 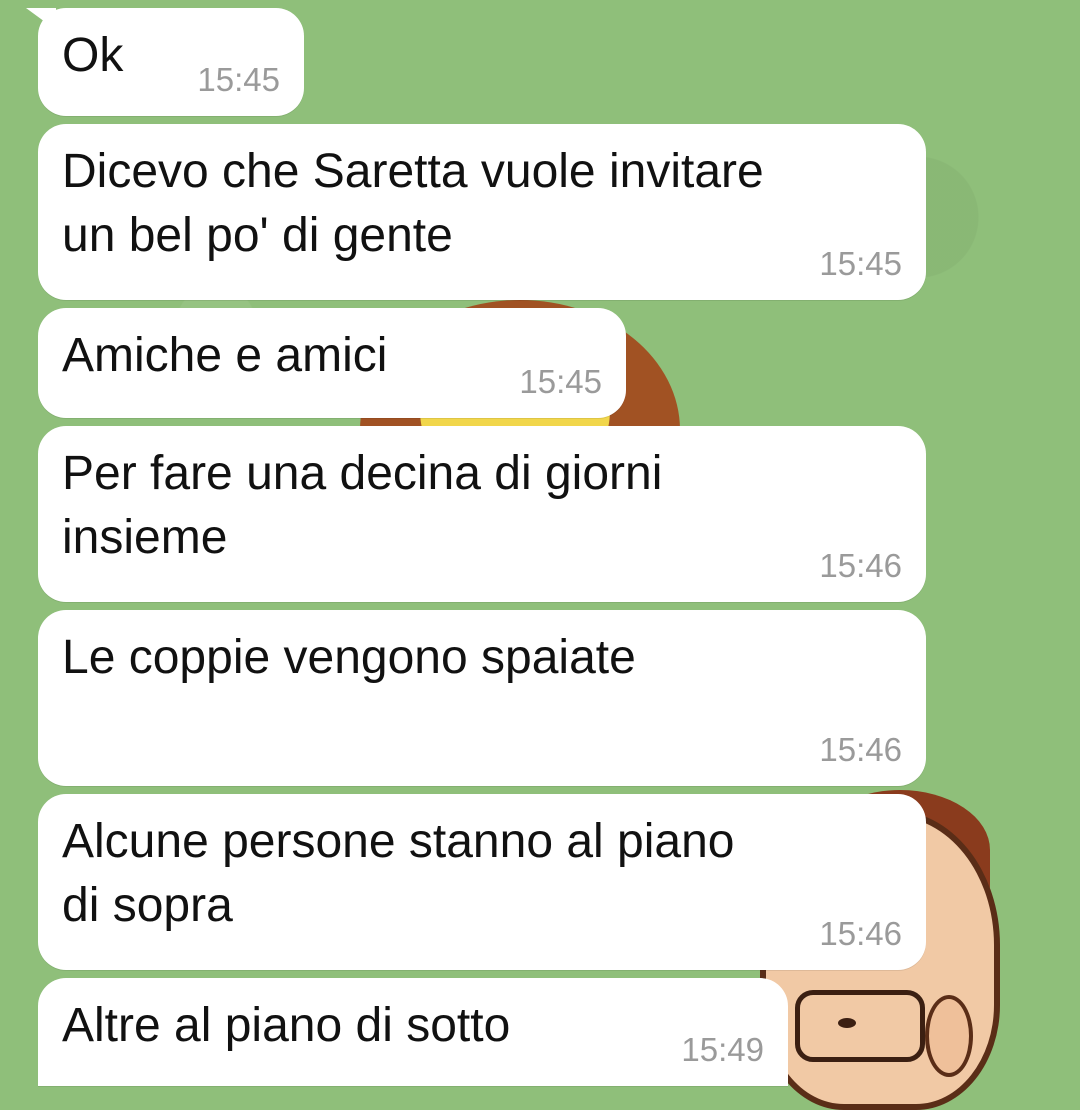 I want to click on message-text: Altre al piano di sotto, so click(x=286, y=1025).